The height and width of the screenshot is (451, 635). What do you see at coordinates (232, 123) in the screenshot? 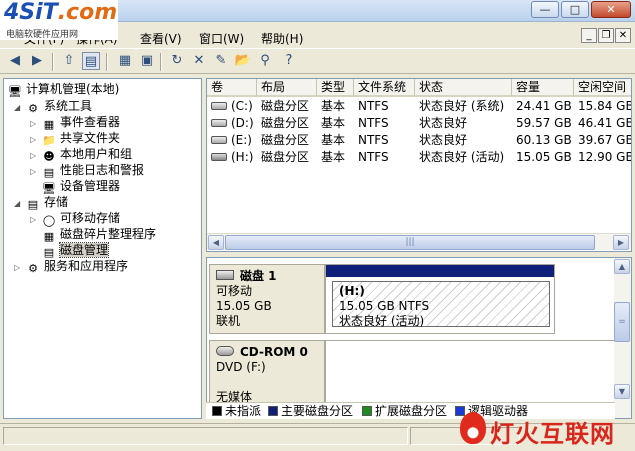
I see `volume-cell: (D:)` at bounding box center [232, 123].